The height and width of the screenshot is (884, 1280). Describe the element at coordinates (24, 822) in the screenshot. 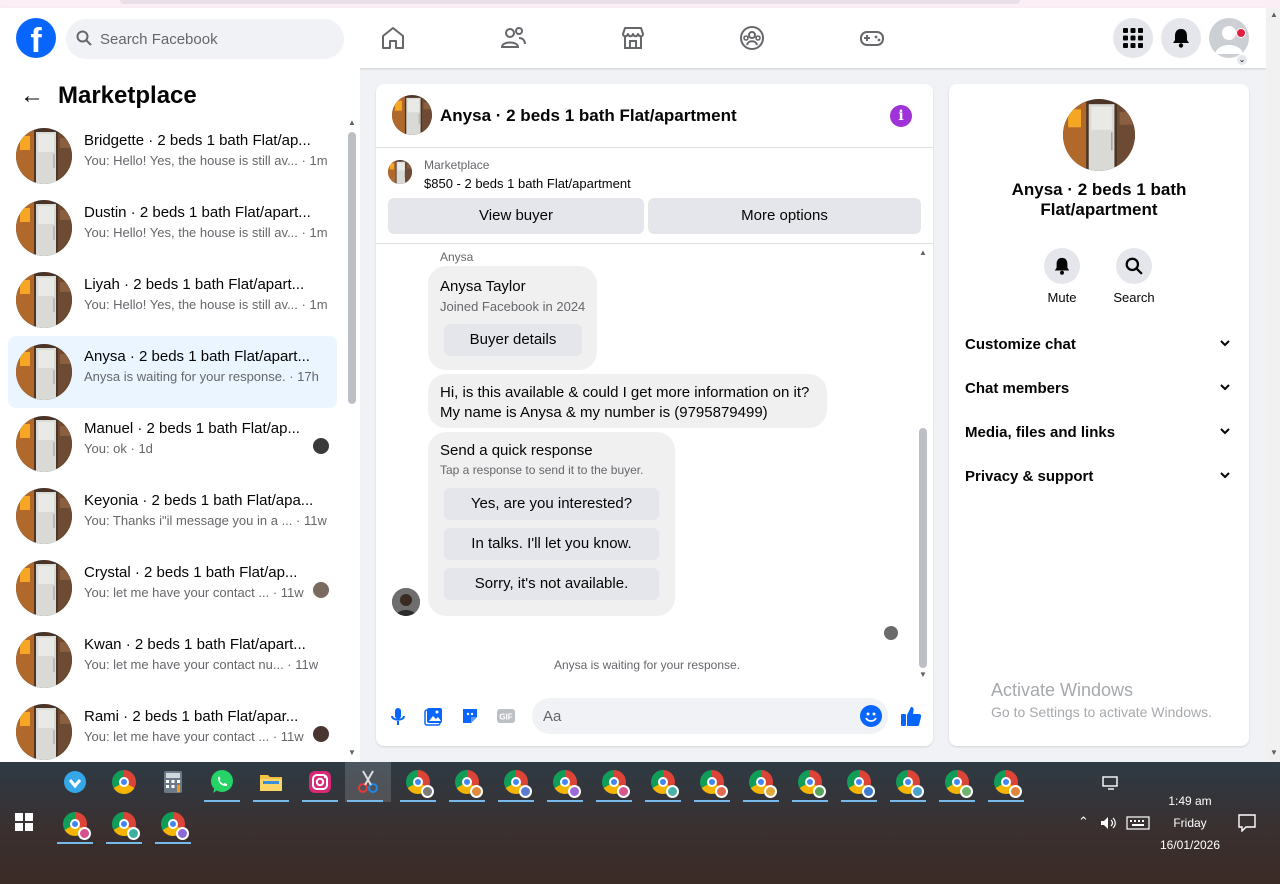

I see `windows-start-icon` at that location.